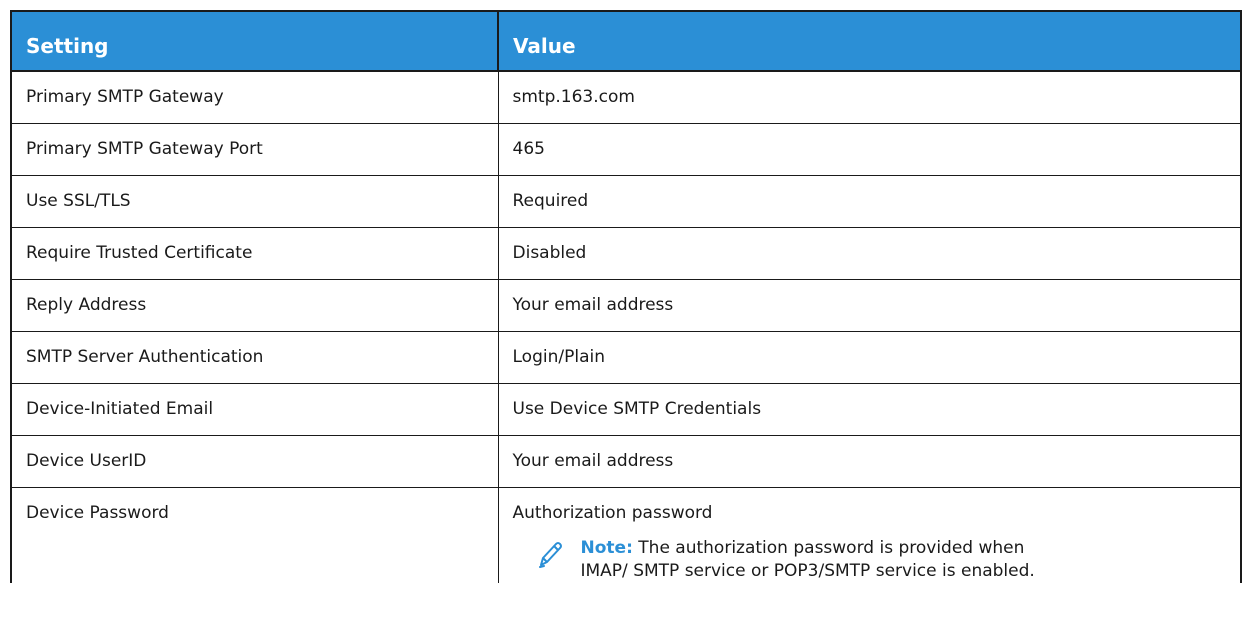 Image resolution: width=1248 pixels, height=619 pixels. I want to click on table-row: Primary SMTP Gateway Port 465, so click(626, 149).